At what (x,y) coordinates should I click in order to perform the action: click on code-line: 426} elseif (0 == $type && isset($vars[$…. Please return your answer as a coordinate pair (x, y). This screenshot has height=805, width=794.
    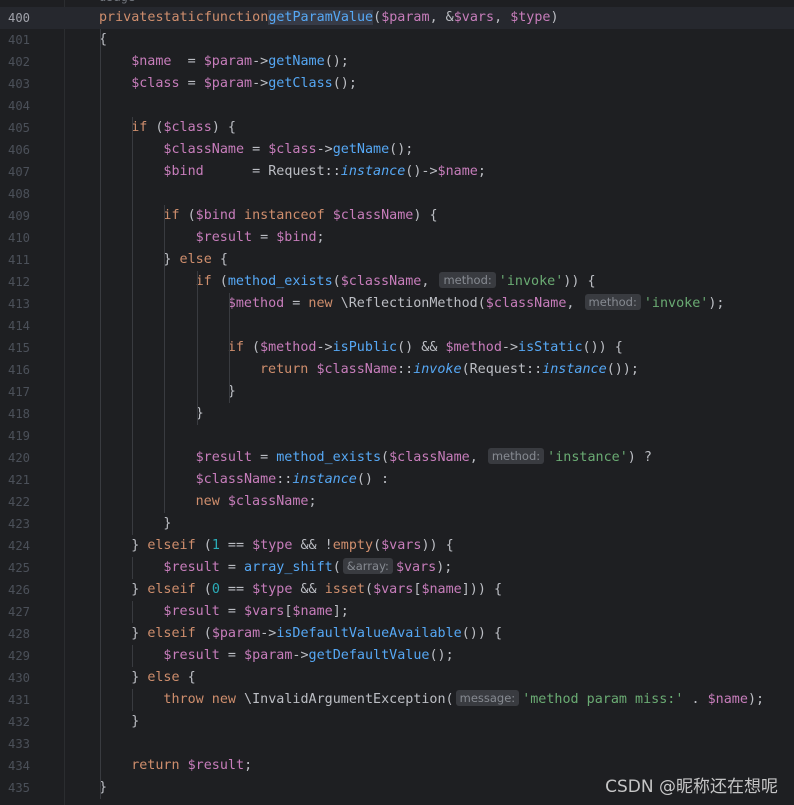
    Looking at the image, I should click on (397, 590).